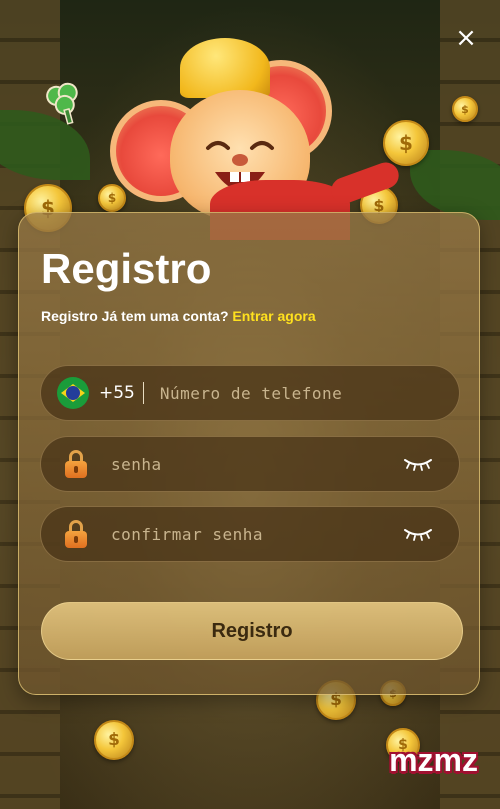 The height and width of the screenshot is (809, 500). I want to click on phone-divider, so click(143, 393).